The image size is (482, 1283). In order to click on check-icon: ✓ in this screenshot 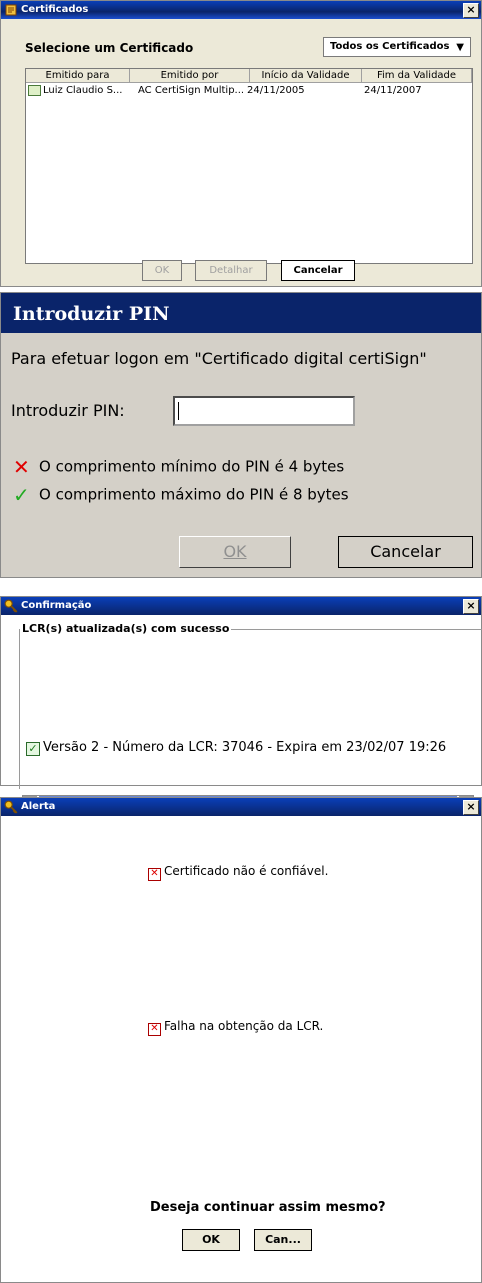, I will do `click(33, 749)`.